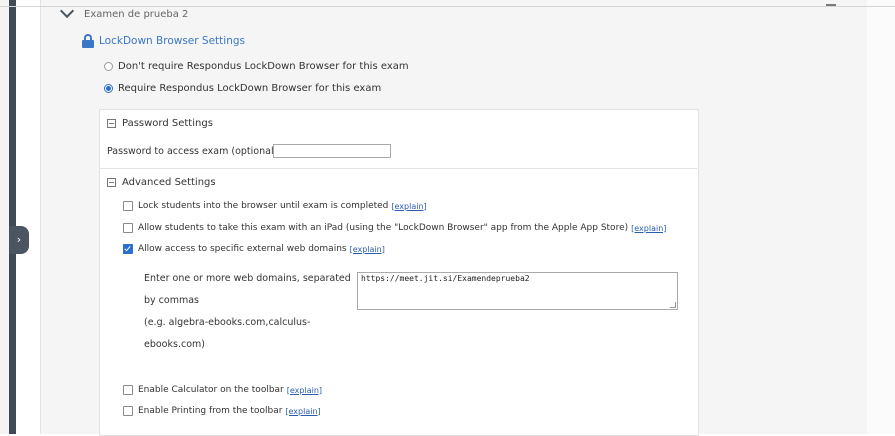 The image size is (895, 436). Describe the element at coordinates (192, 151) in the screenshot. I see `password-label: Password to access exam (optional)` at that location.